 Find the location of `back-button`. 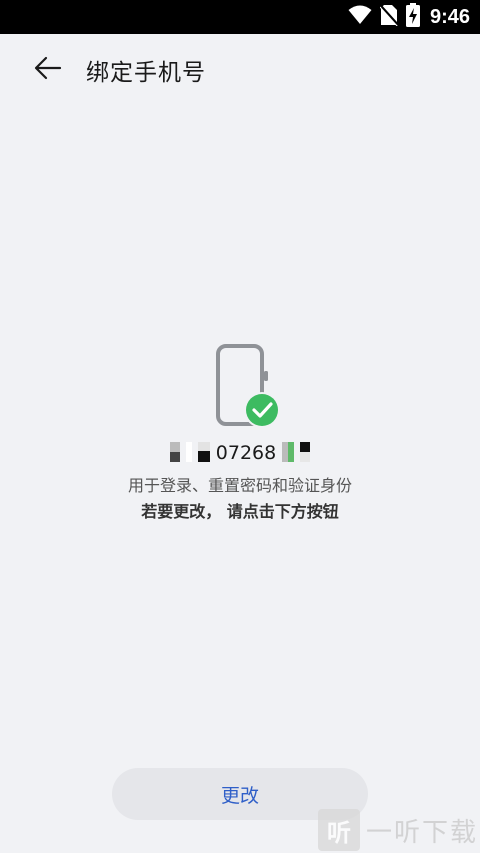

back-button is located at coordinates (48, 70).